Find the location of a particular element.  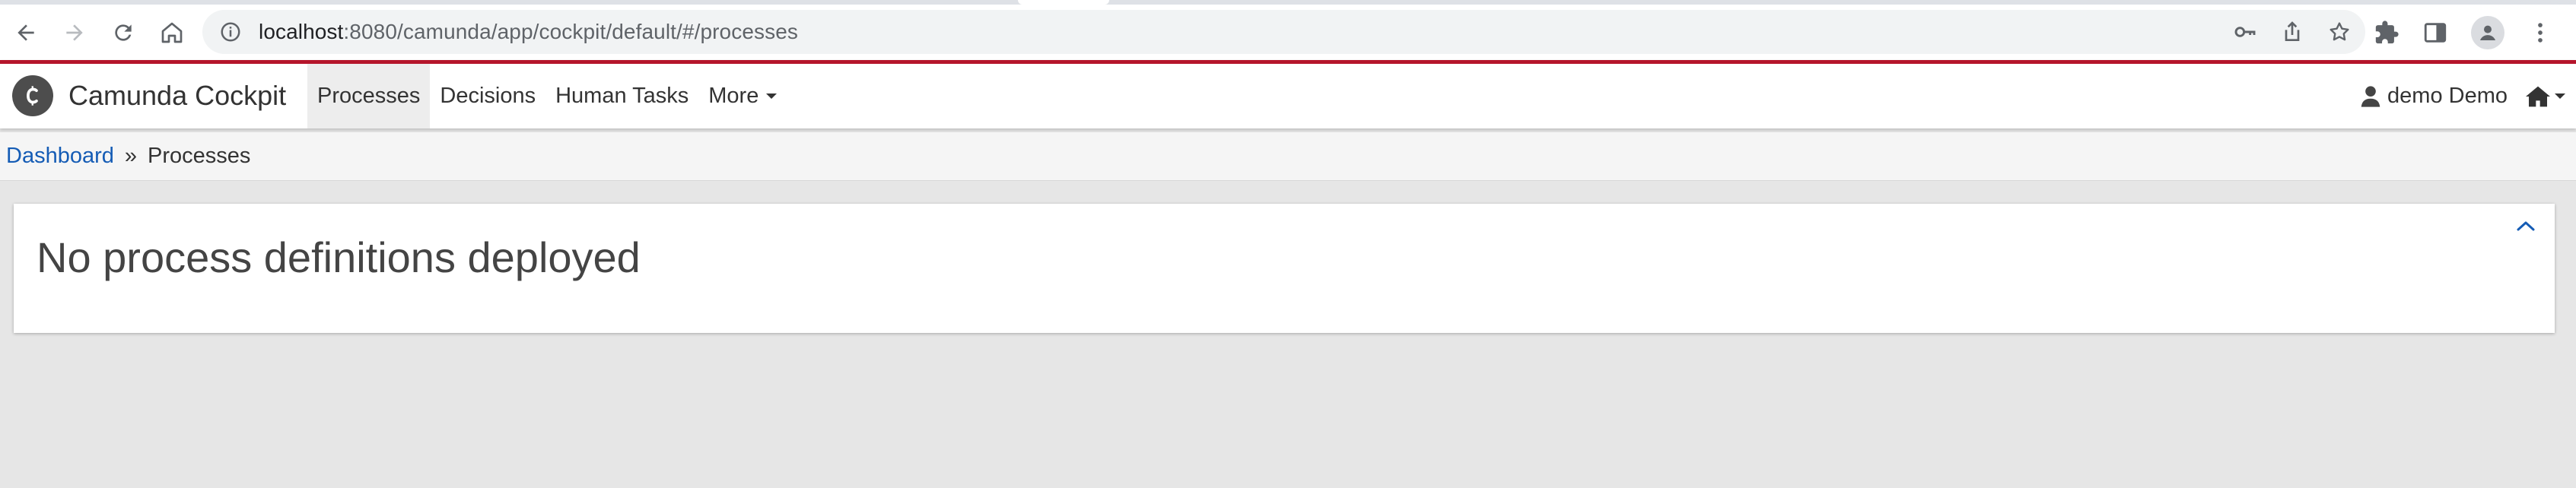

app-switcher-dropdown is located at coordinates (2545, 96).